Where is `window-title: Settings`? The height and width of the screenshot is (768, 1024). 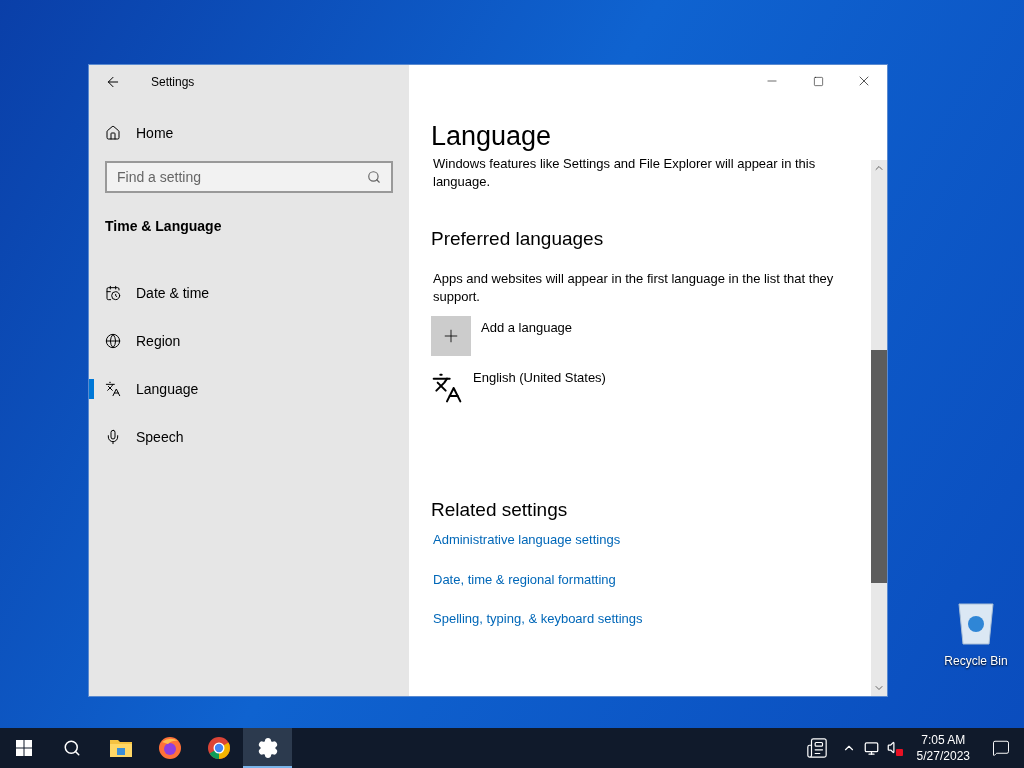 window-title: Settings is located at coordinates (173, 82).